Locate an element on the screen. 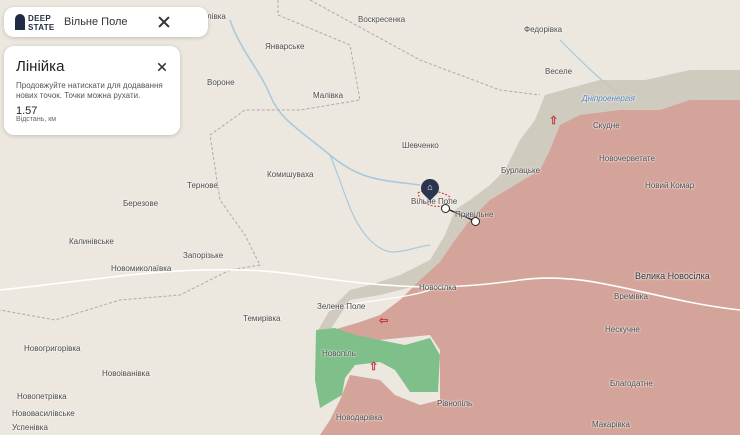 The width and height of the screenshot is (740, 435). label-zelene-pole: Зелене Поле is located at coordinates (341, 306).